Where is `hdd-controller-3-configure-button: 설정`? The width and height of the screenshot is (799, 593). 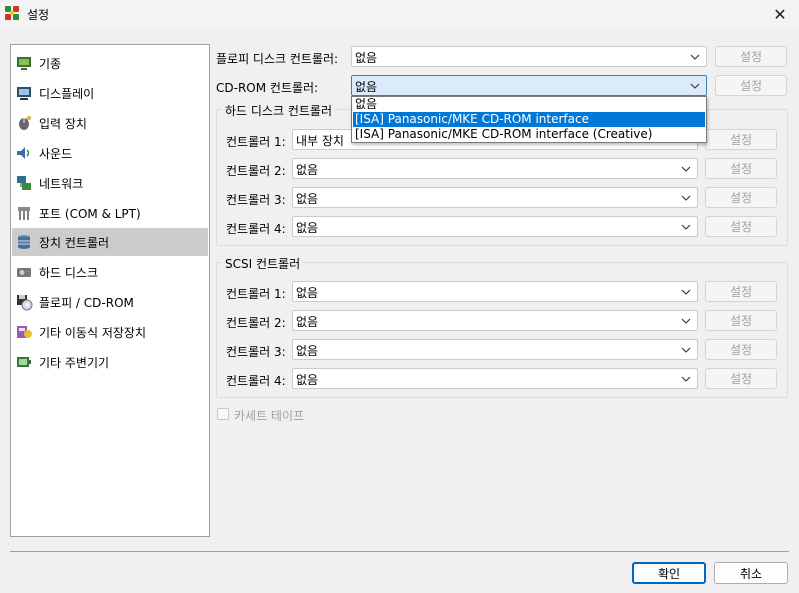
hdd-controller-3-configure-button: 설정 is located at coordinates (741, 197).